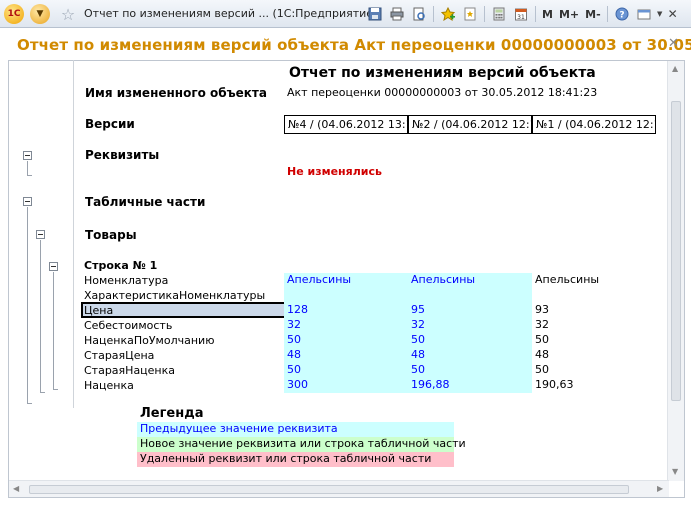 The width and height of the screenshot is (691, 508). I want to click on row-field-name: СтараяНаценка, so click(130, 370).